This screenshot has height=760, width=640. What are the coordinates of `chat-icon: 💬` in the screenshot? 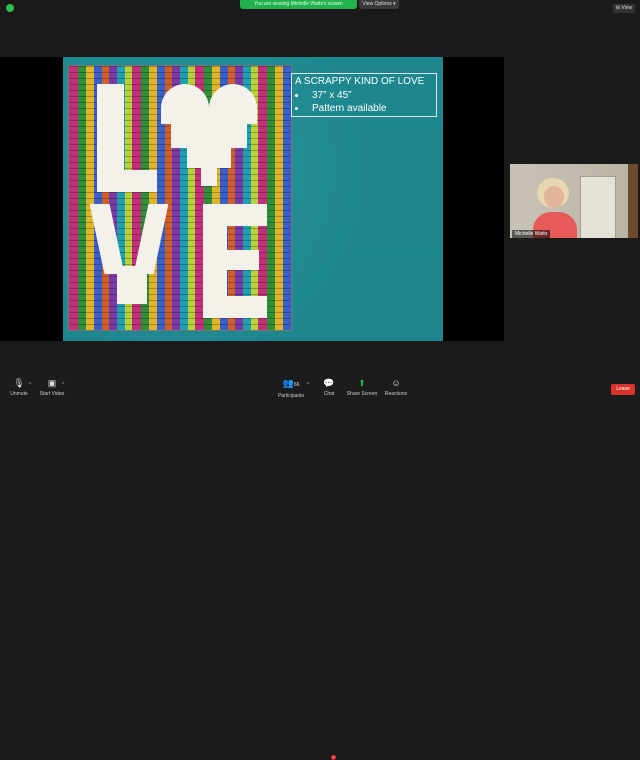 It's located at (329, 383).